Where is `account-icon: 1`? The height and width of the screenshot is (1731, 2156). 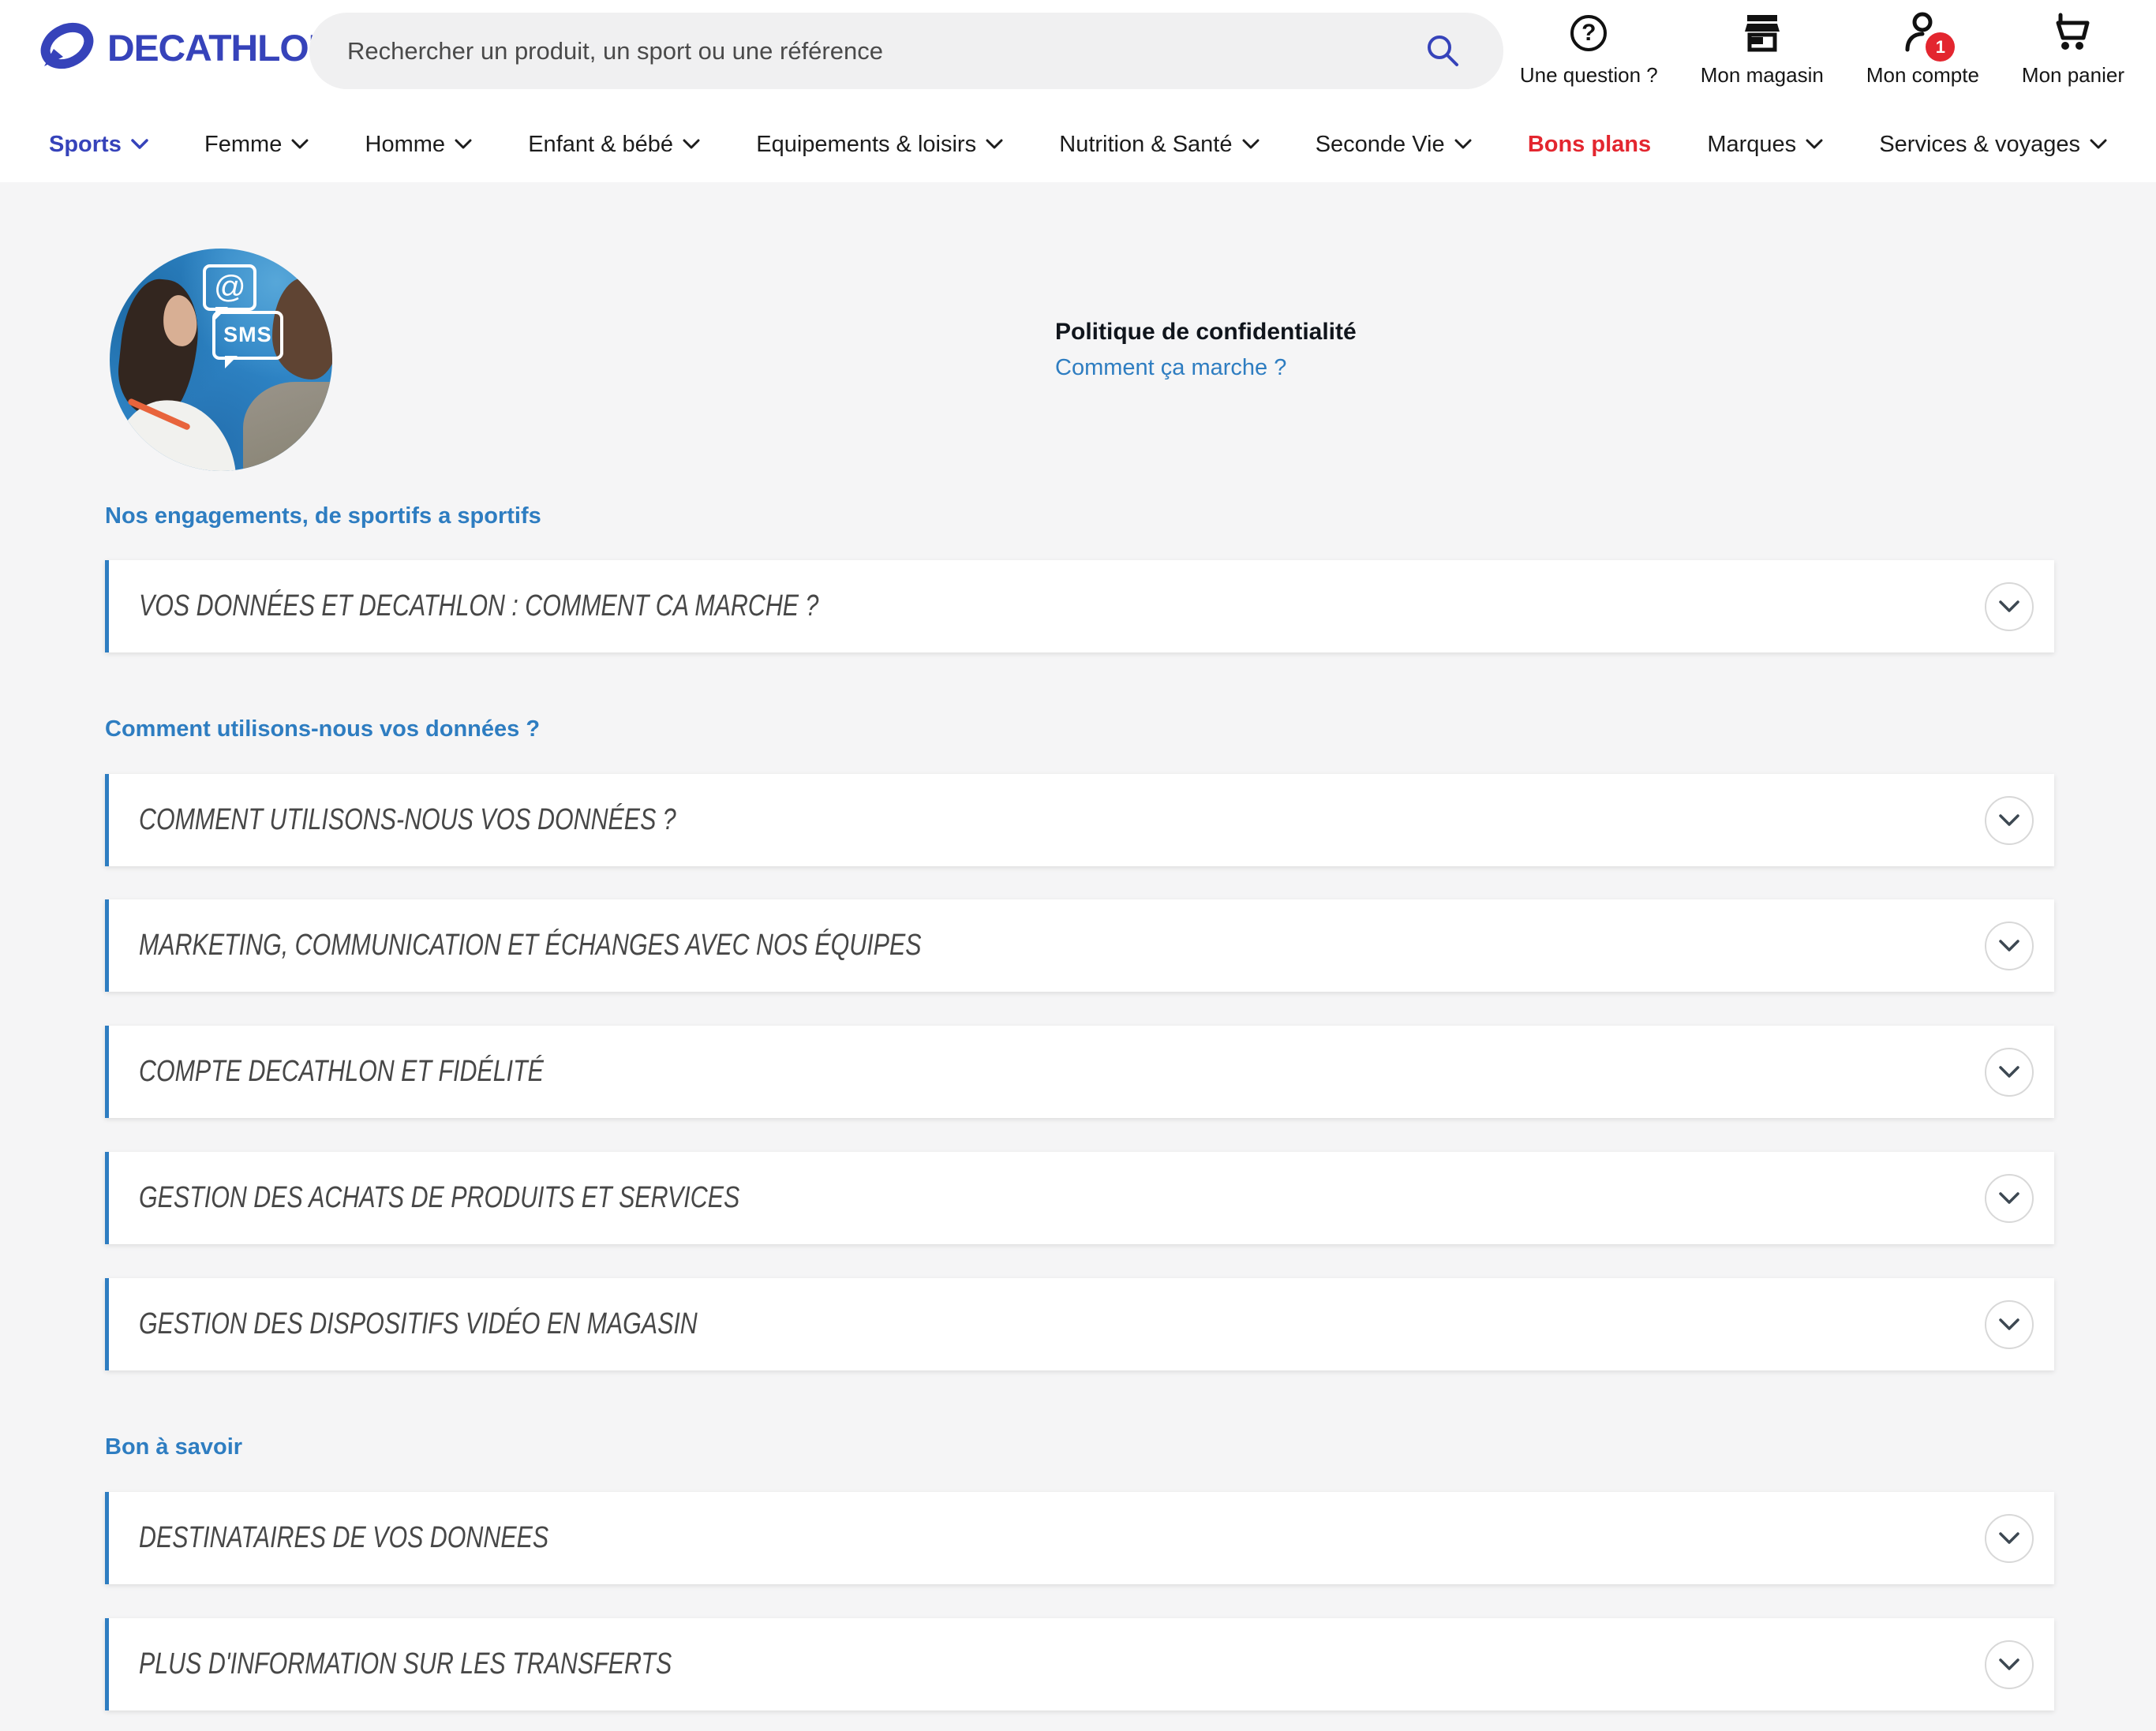 account-icon: 1 is located at coordinates (1929, 37).